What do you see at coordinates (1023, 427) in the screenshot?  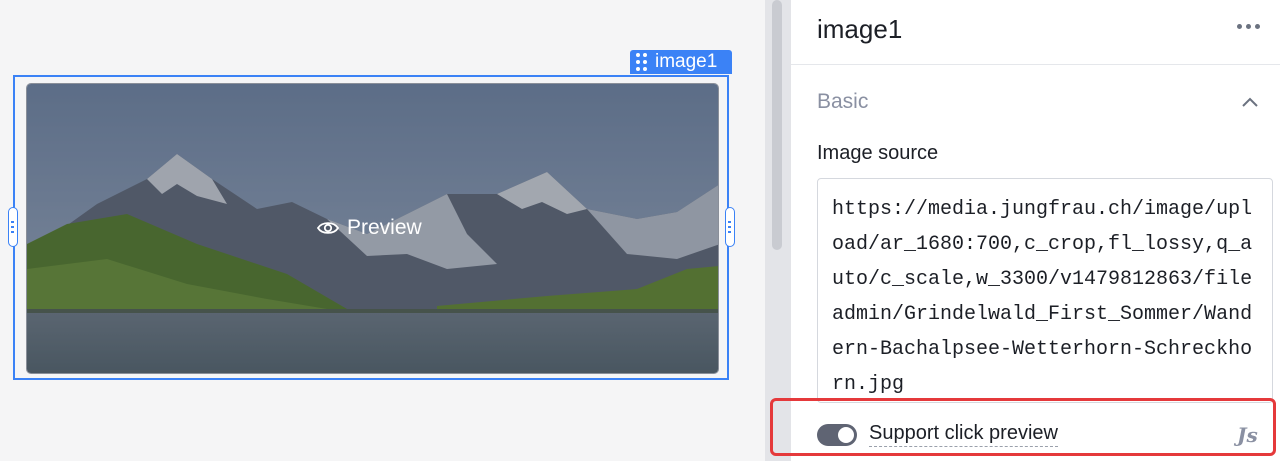 I see `highlight-box` at bounding box center [1023, 427].